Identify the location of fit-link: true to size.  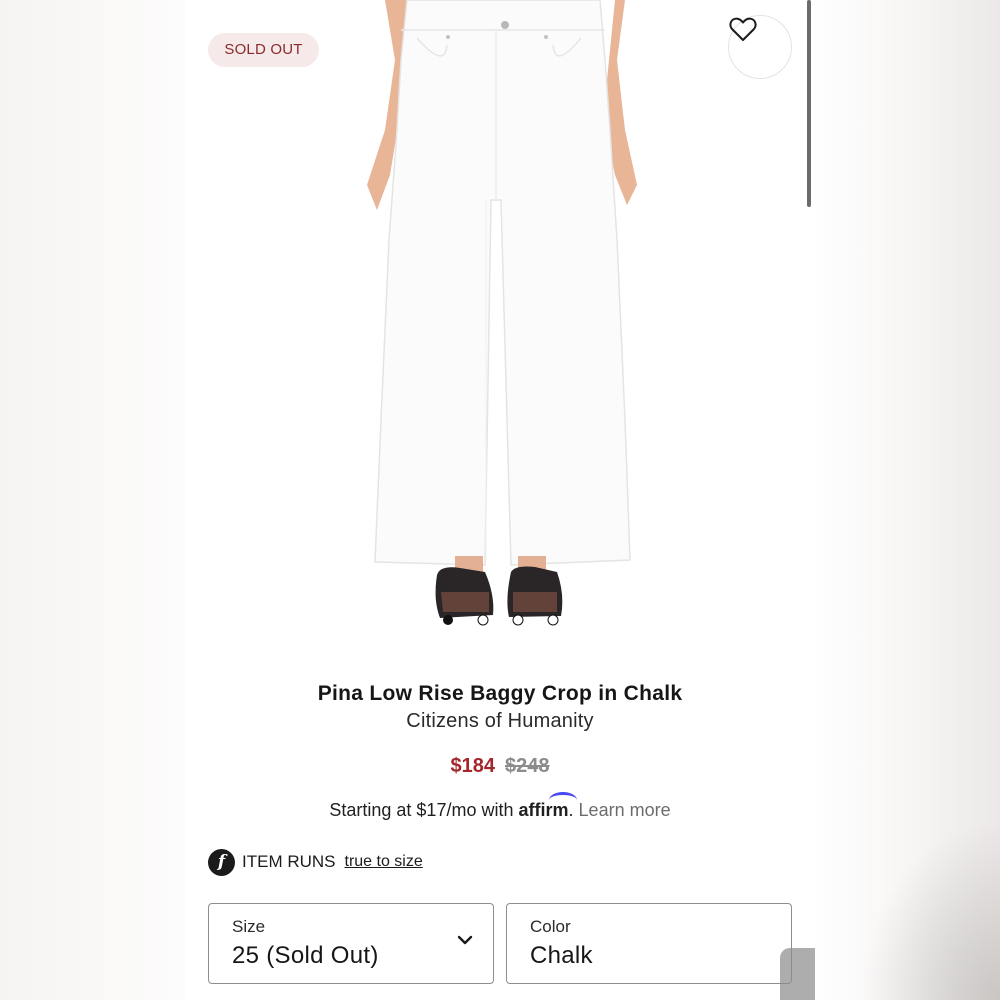
(384, 862).